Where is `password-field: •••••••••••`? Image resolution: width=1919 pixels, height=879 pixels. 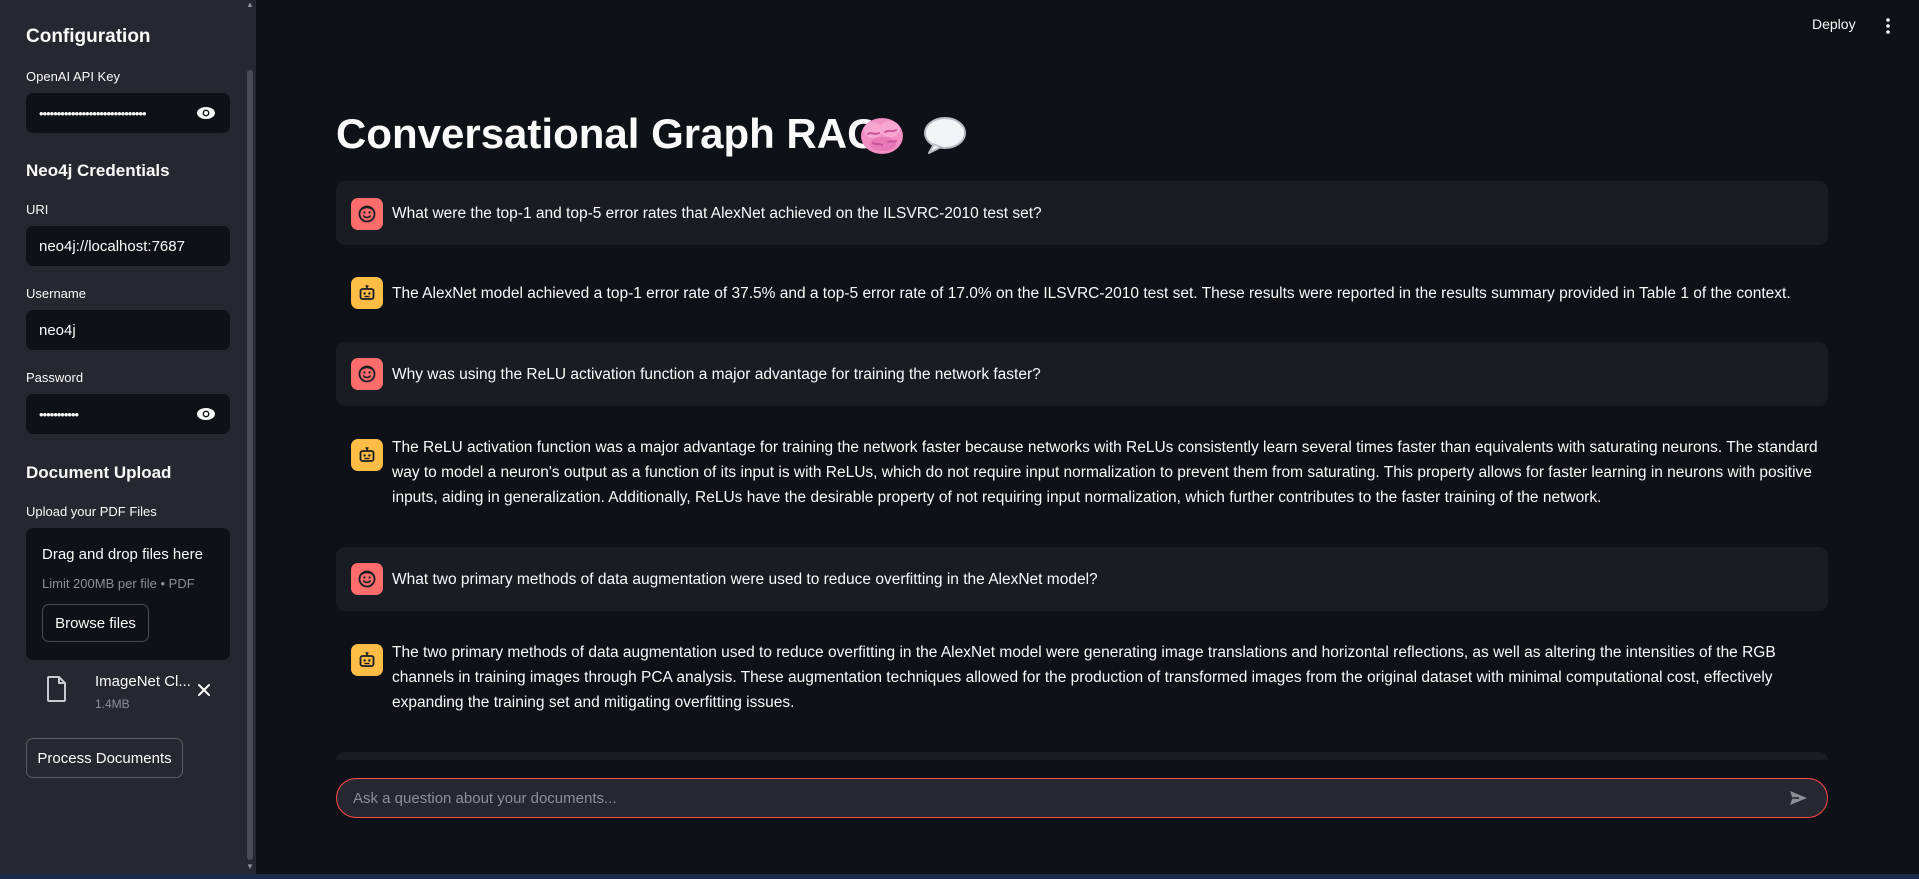
password-field: ••••••••••• is located at coordinates (128, 414).